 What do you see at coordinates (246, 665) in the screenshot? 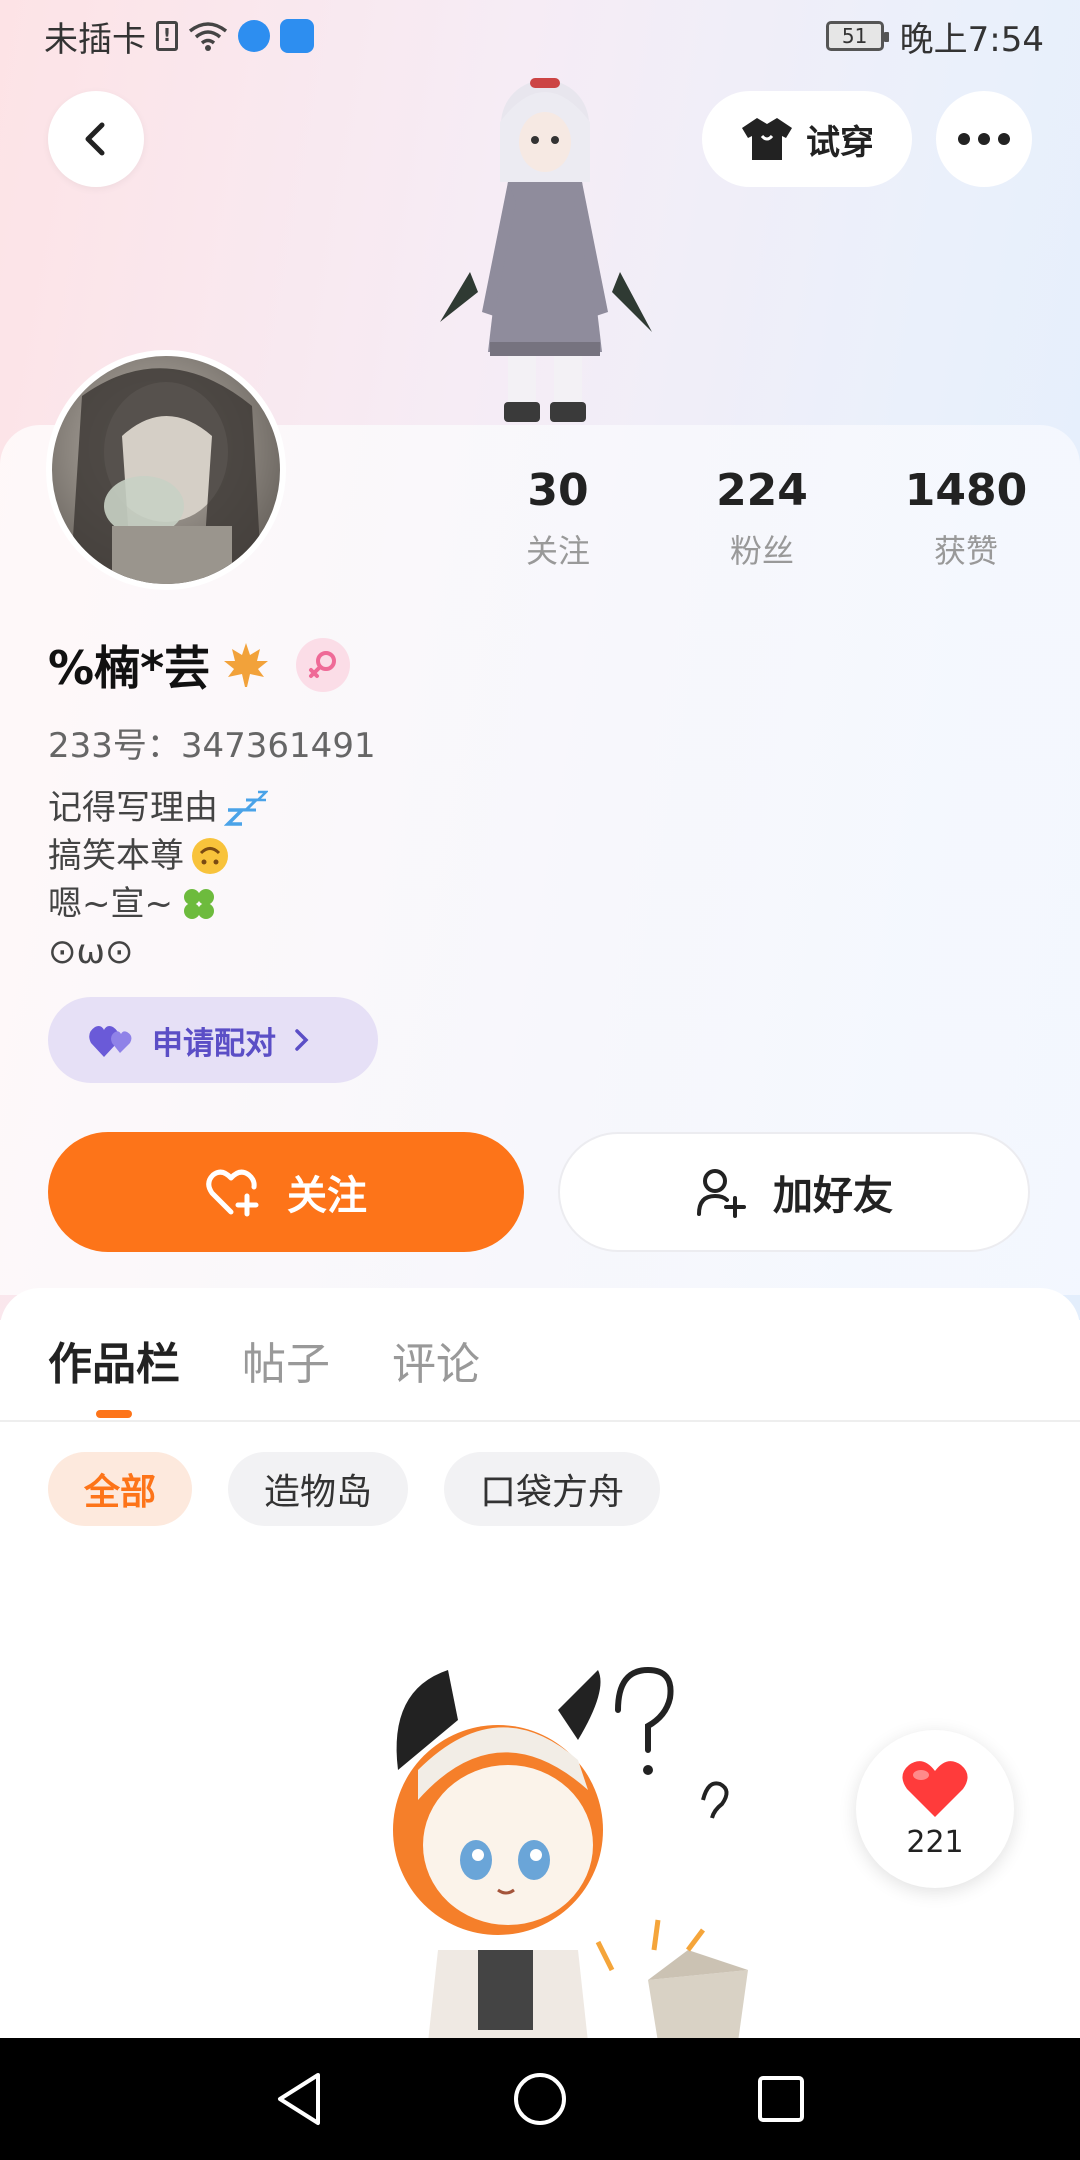
I see `maple-leaf-icon` at bounding box center [246, 665].